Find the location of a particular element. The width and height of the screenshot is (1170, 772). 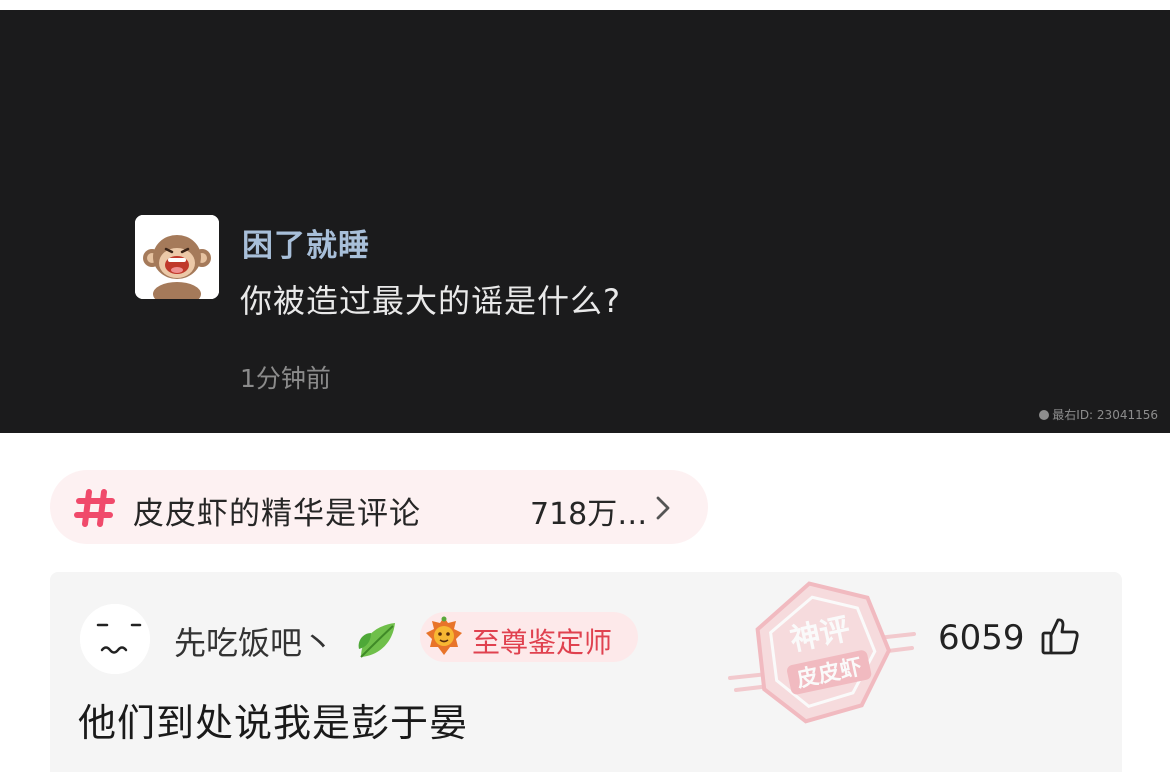

post-author-name: 困了就睡 is located at coordinates (306, 242).